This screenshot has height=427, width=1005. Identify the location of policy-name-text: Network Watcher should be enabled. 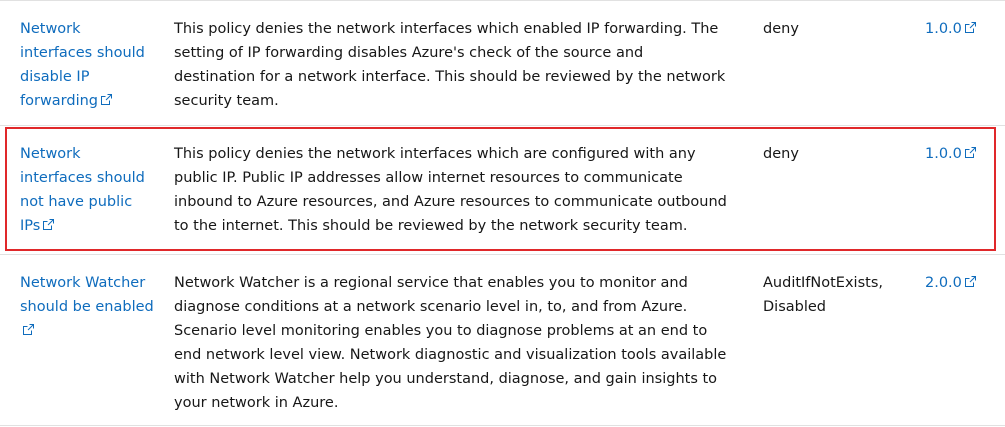
(87, 295).